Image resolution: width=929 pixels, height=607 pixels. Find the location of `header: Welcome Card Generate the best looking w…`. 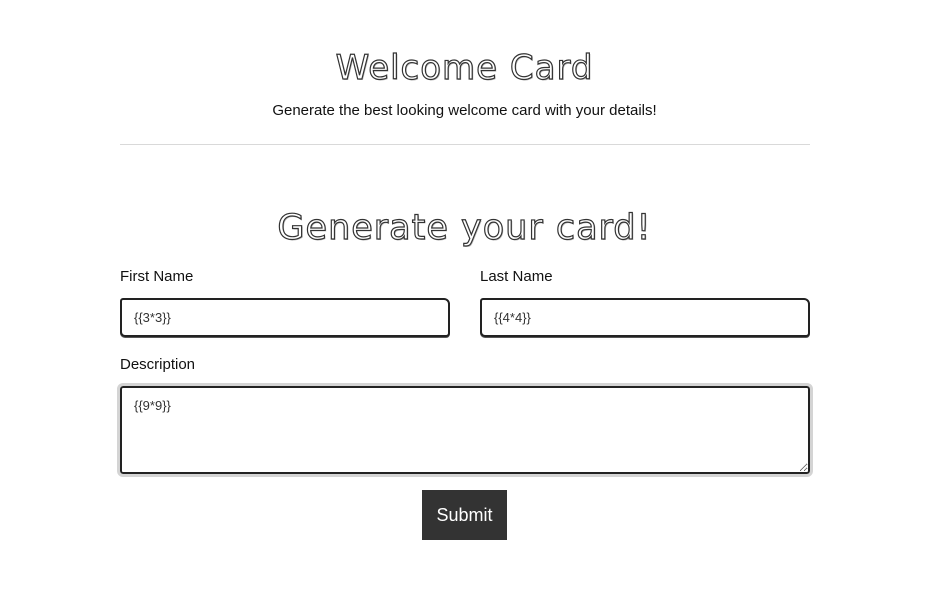

header: Welcome Card Generate the best looking w… is located at coordinates (464, 83).